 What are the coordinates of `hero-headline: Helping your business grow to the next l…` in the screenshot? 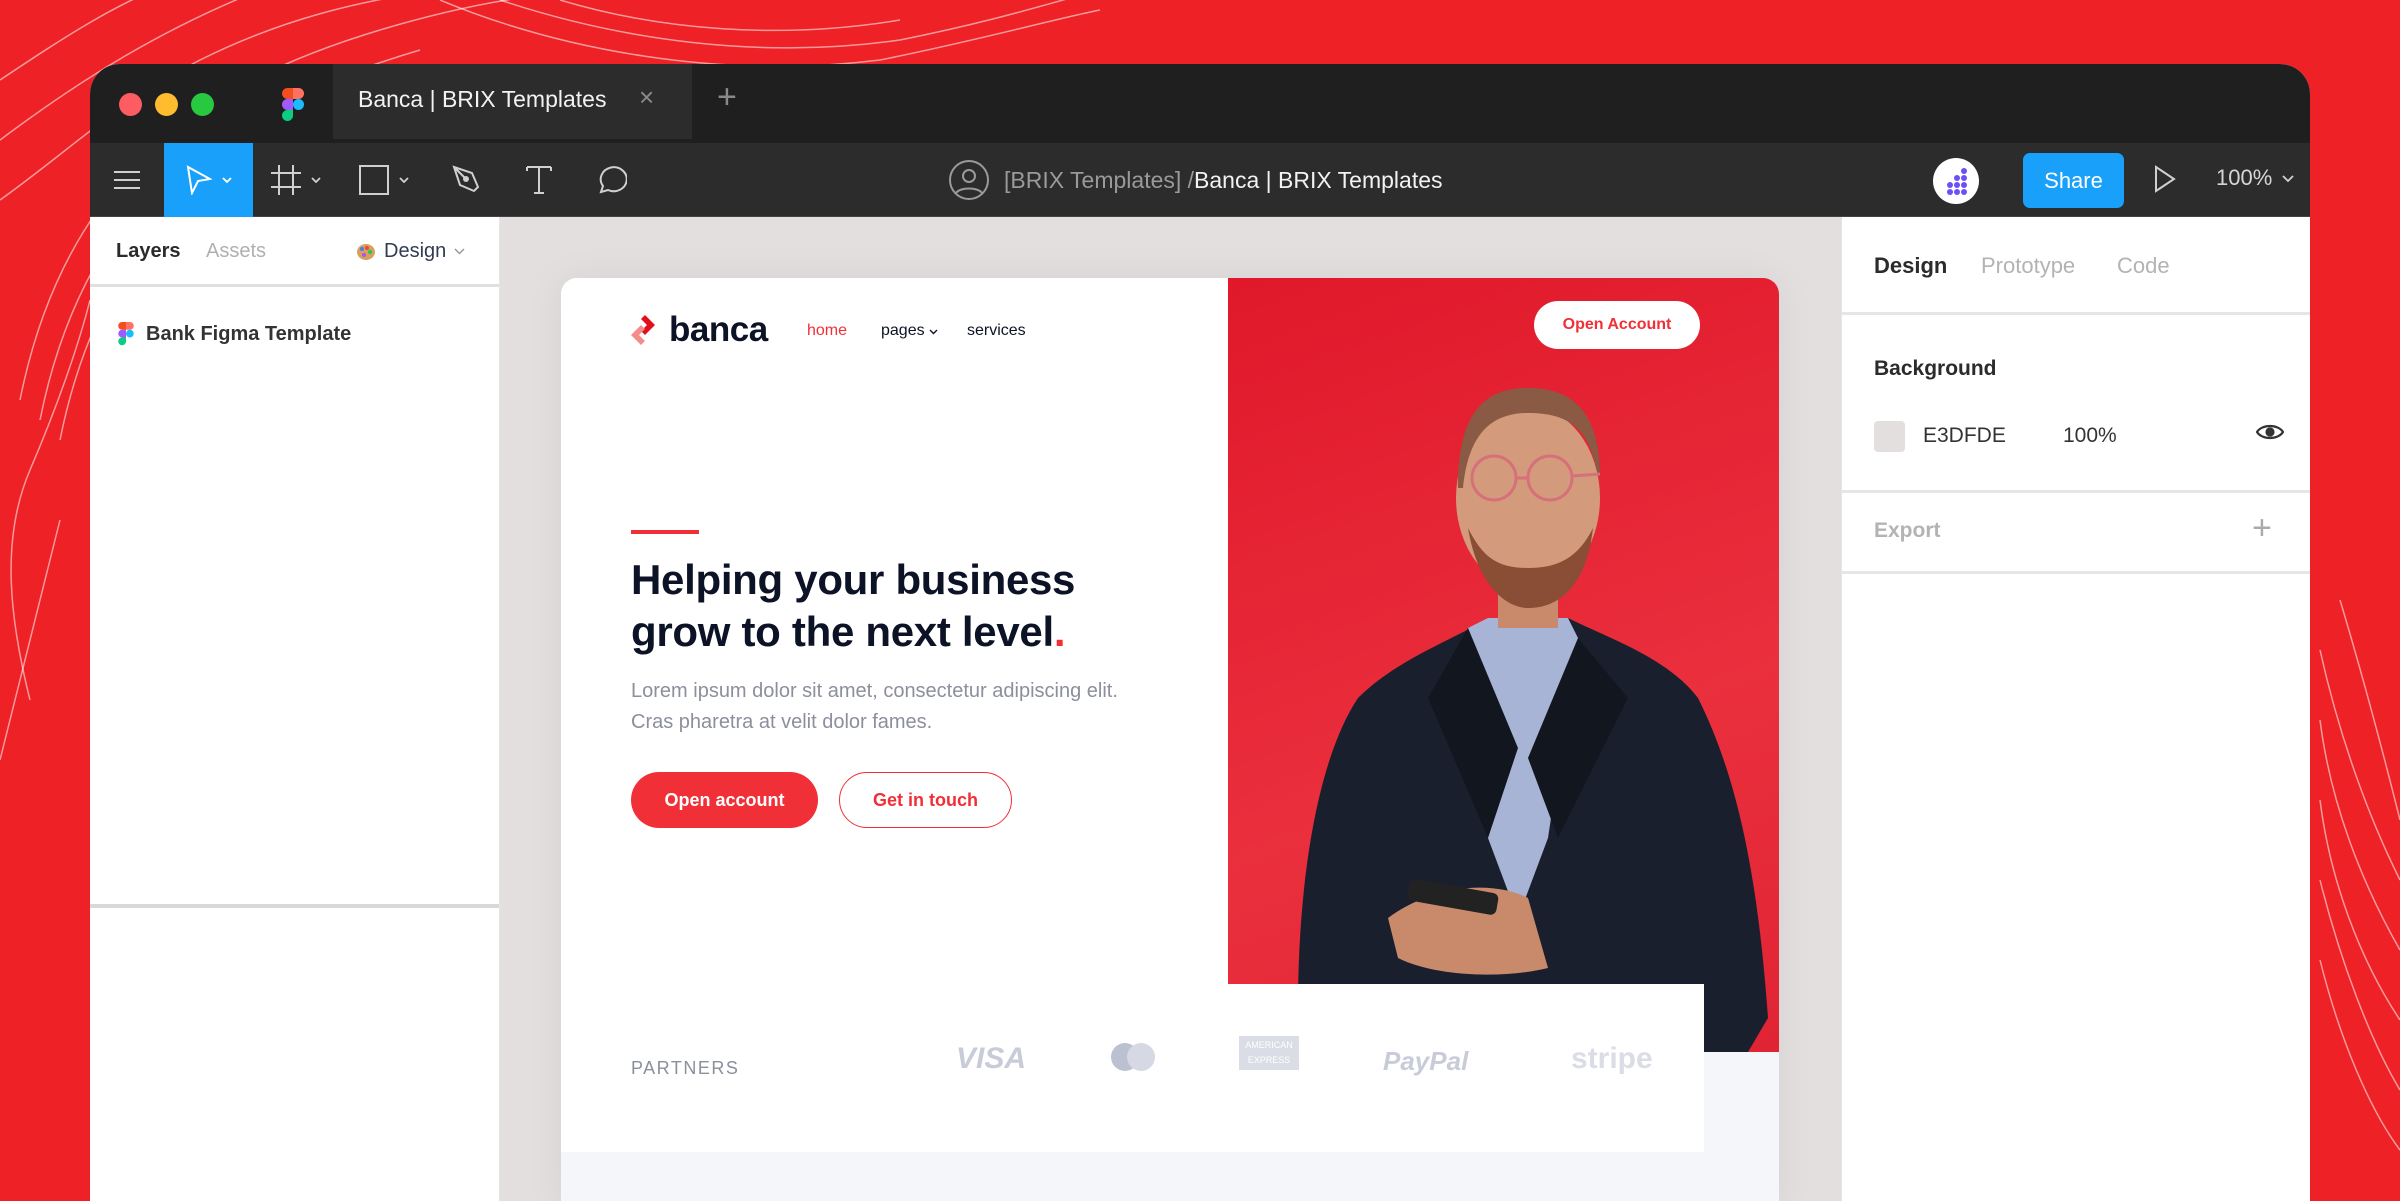 It's located at (881, 606).